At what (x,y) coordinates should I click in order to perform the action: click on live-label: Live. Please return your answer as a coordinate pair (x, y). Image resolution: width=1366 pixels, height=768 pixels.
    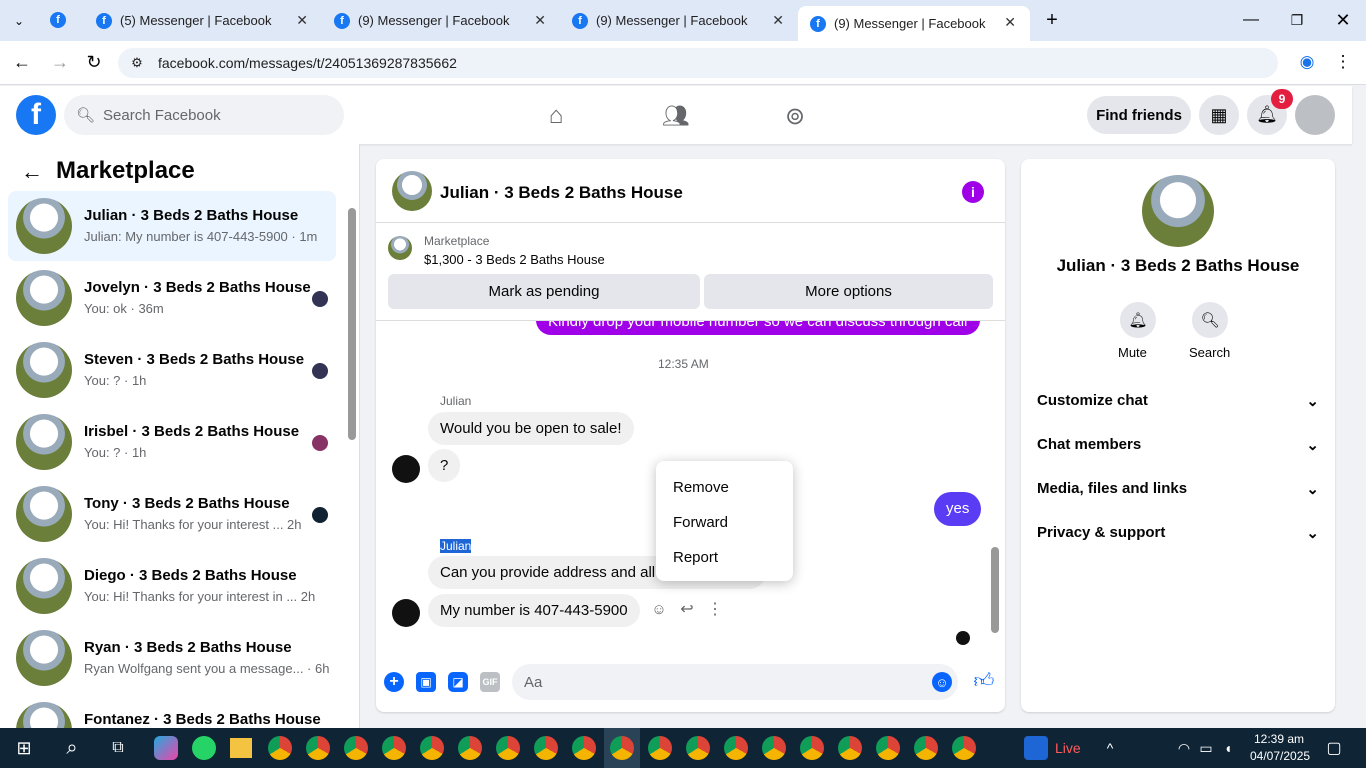
    Looking at the image, I should click on (1068, 748).